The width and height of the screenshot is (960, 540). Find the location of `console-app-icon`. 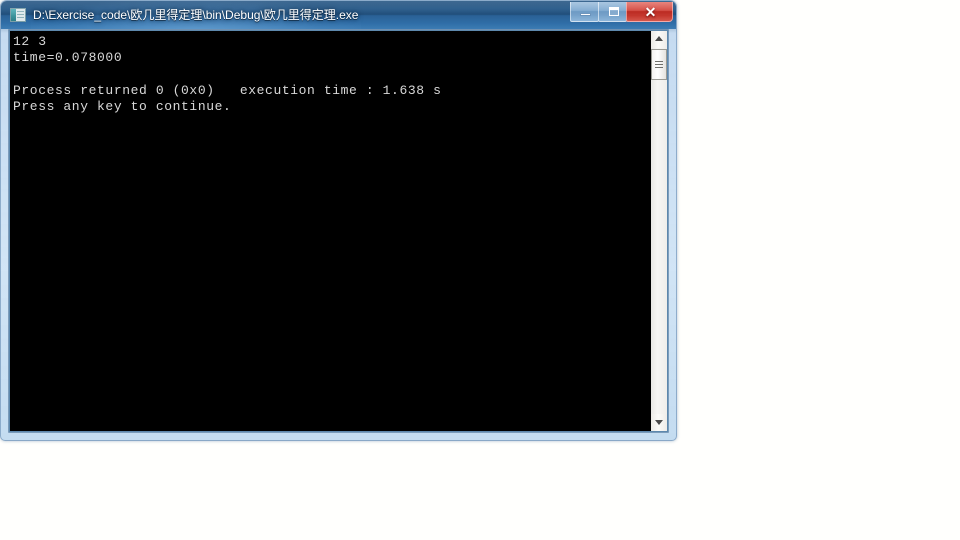

console-app-icon is located at coordinates (18, 15).